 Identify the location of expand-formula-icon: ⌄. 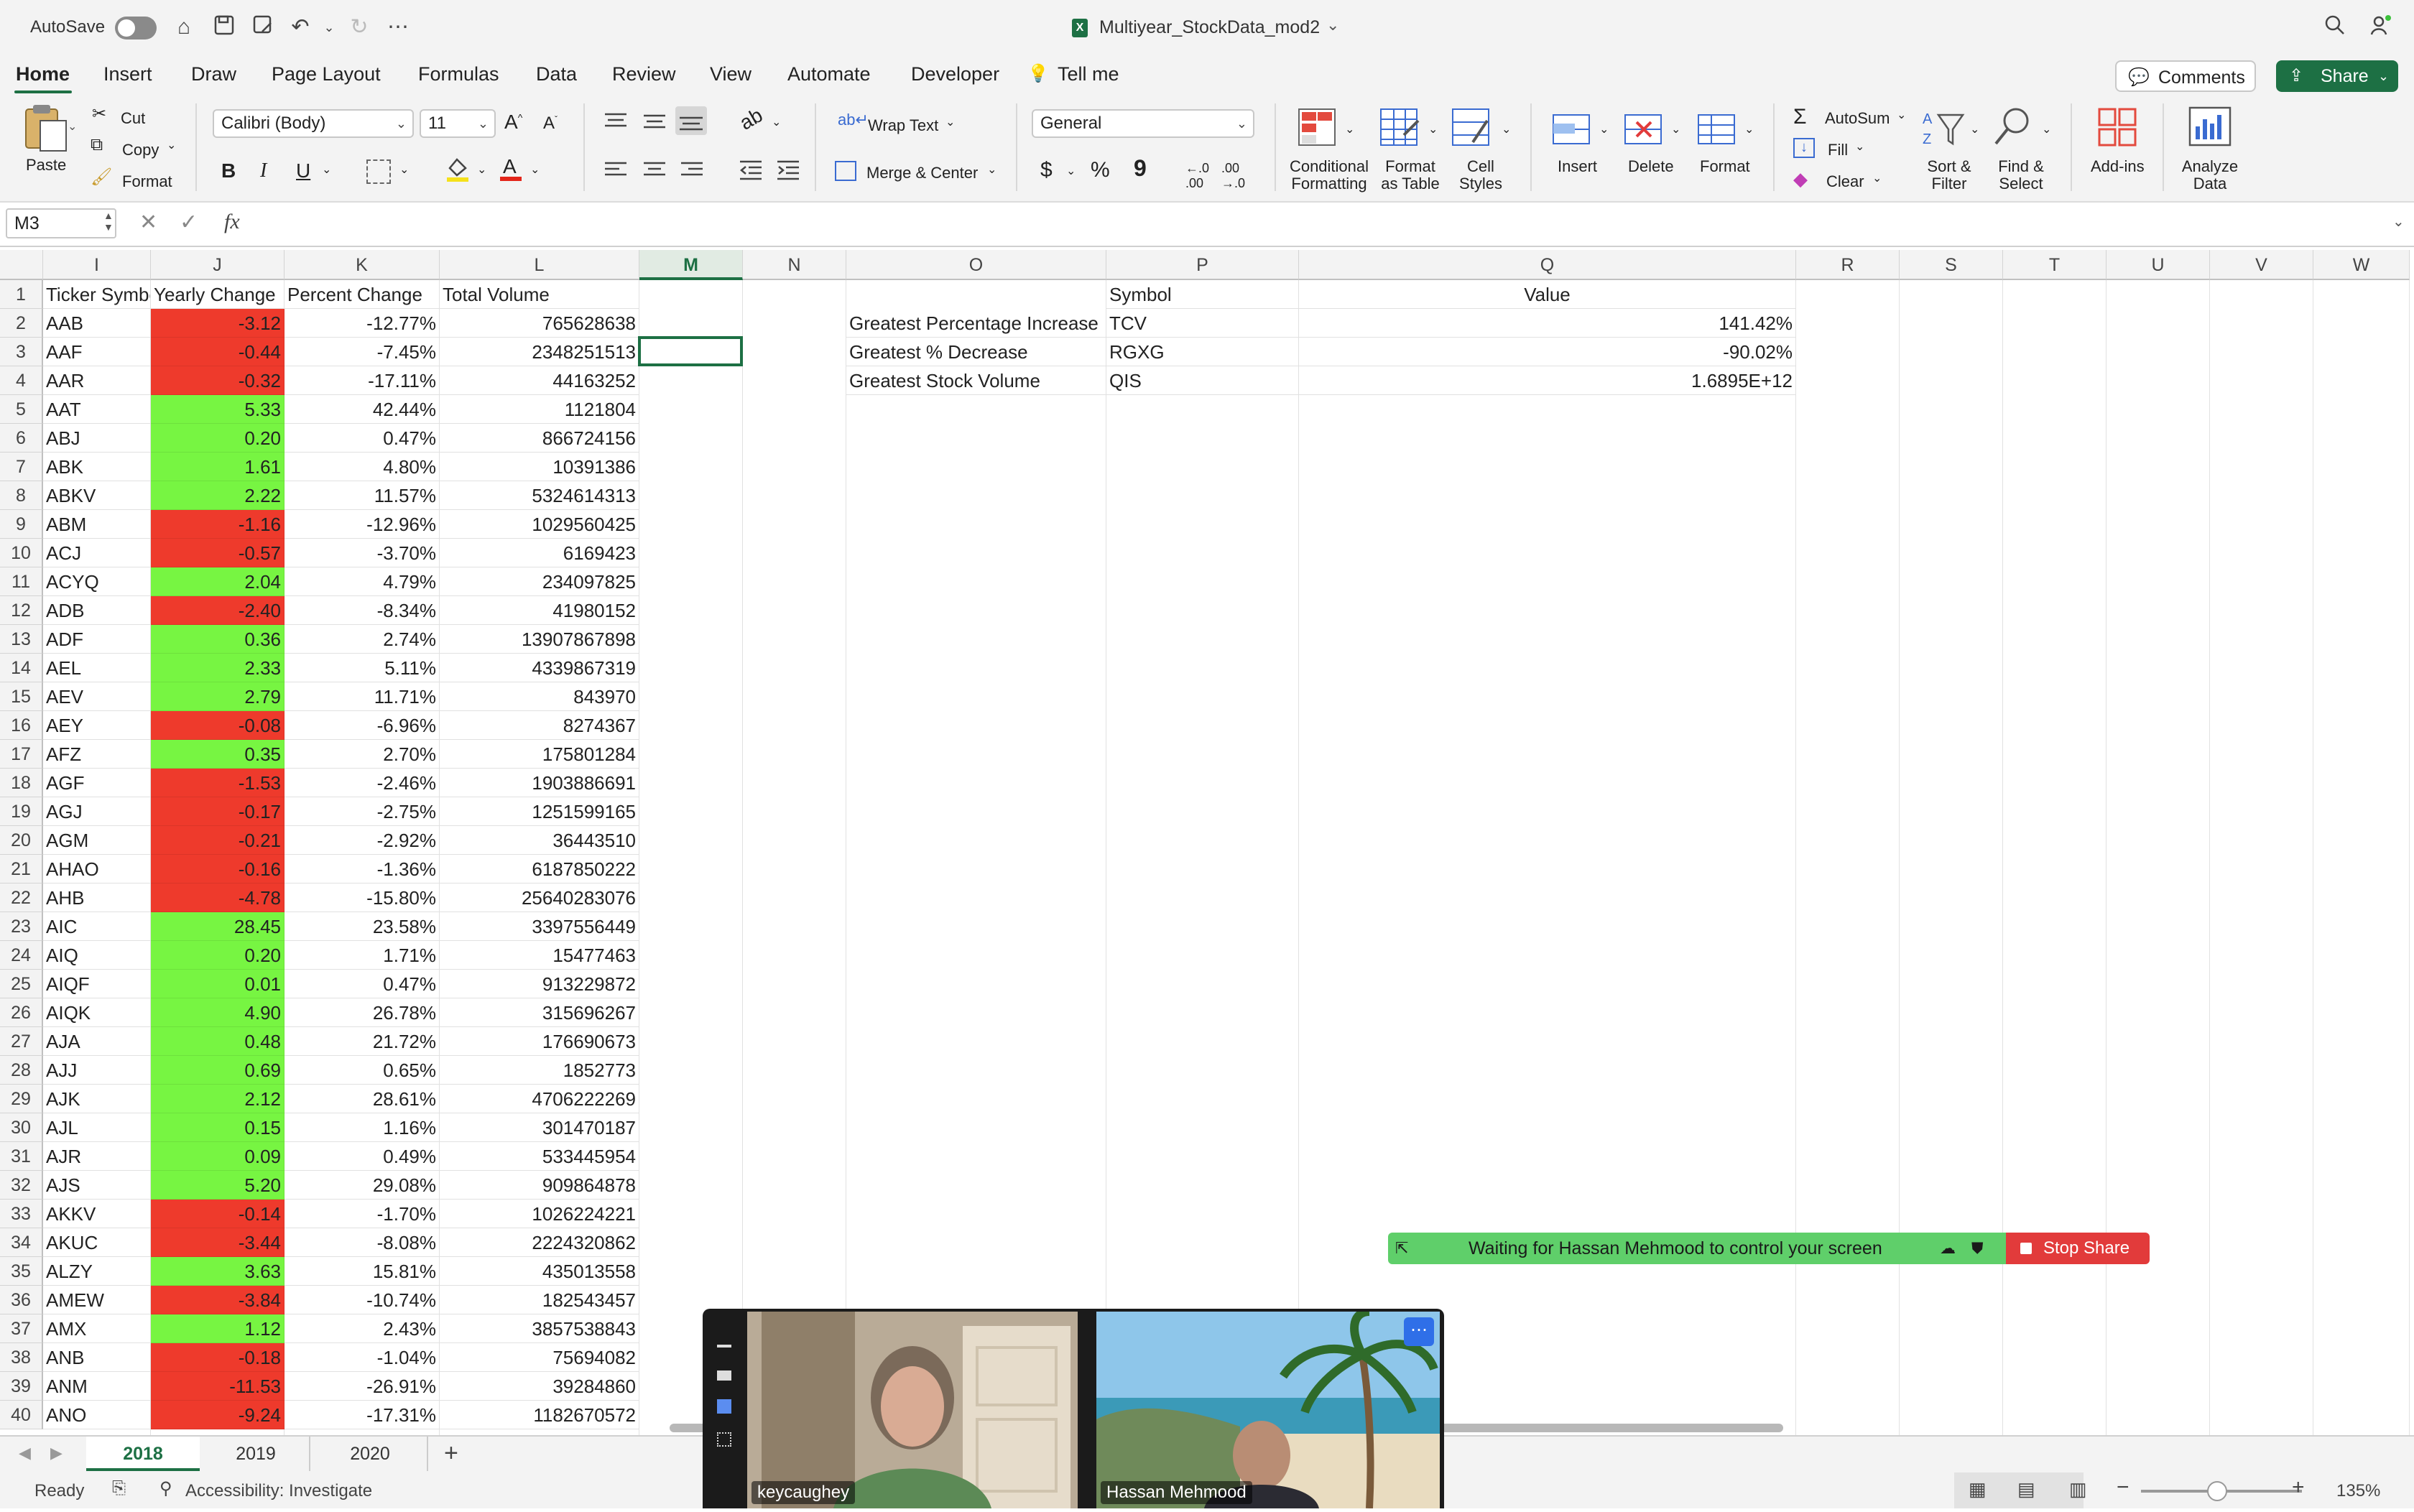
(2398, 222).